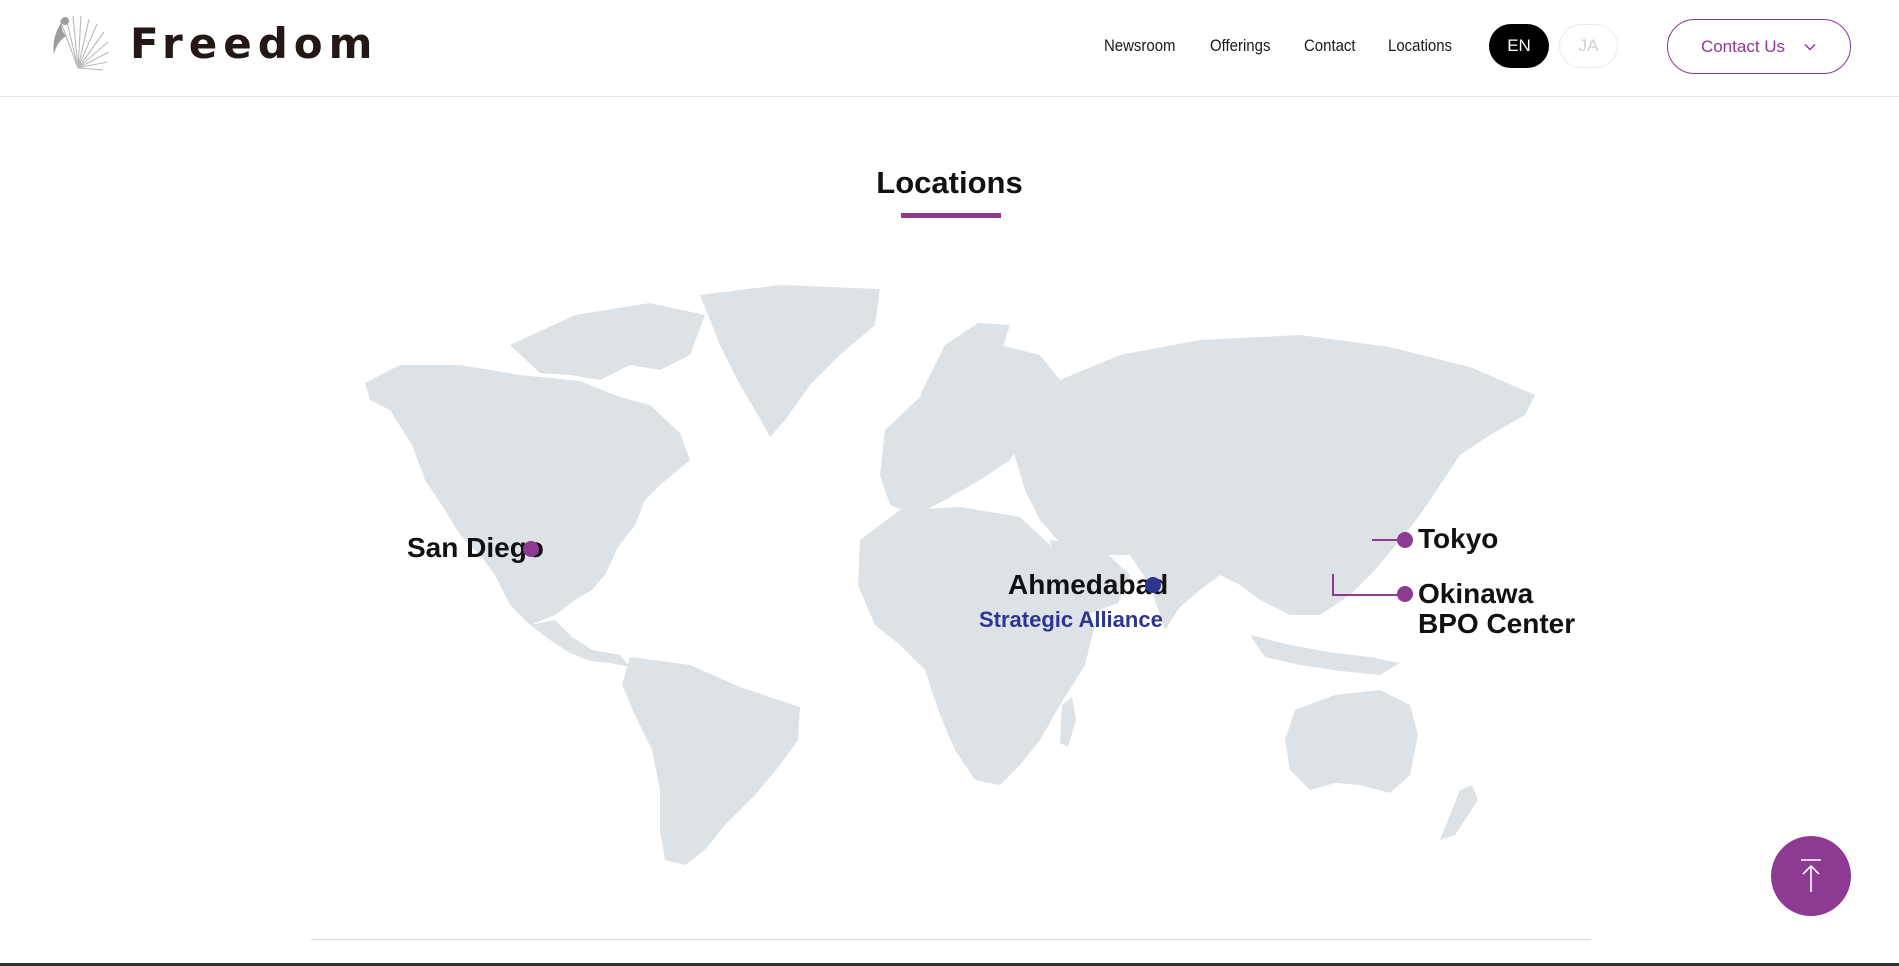  I want to click on okinawa-leader-vertical, so click(1333, 585).